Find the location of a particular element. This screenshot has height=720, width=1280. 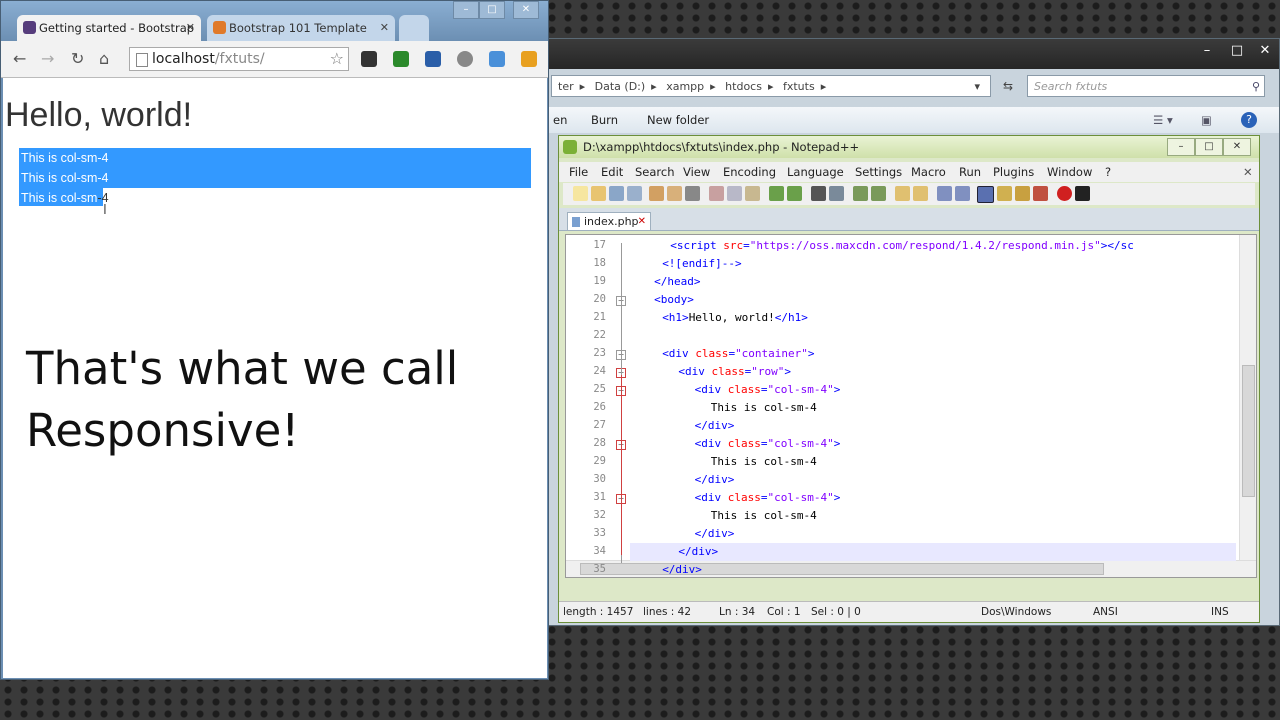

command-item: en is located at coordinates (560, 120).